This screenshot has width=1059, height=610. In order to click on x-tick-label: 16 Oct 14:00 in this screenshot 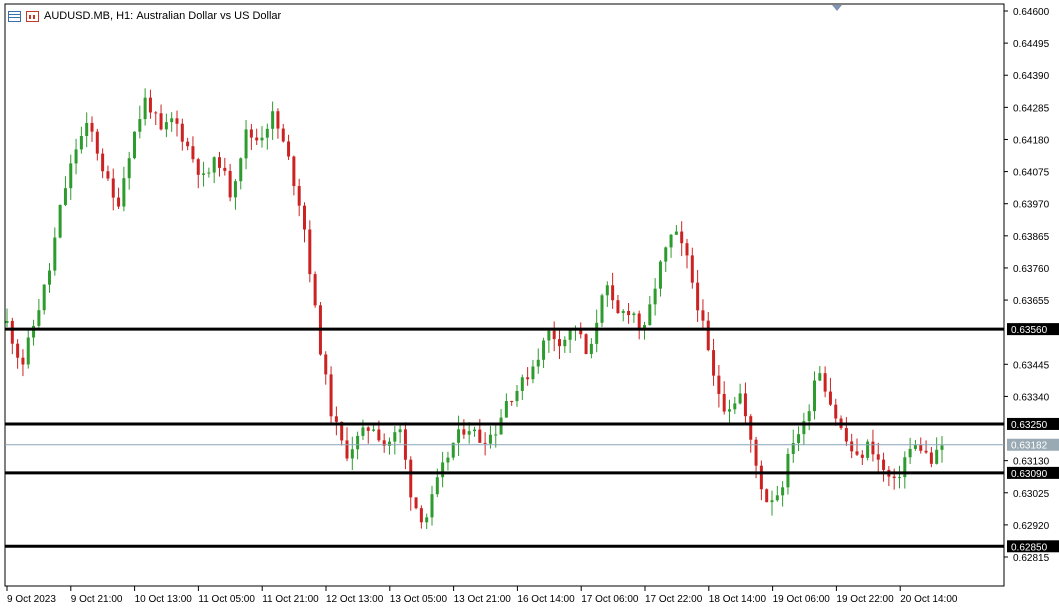, I will do `click(546, 599)`.